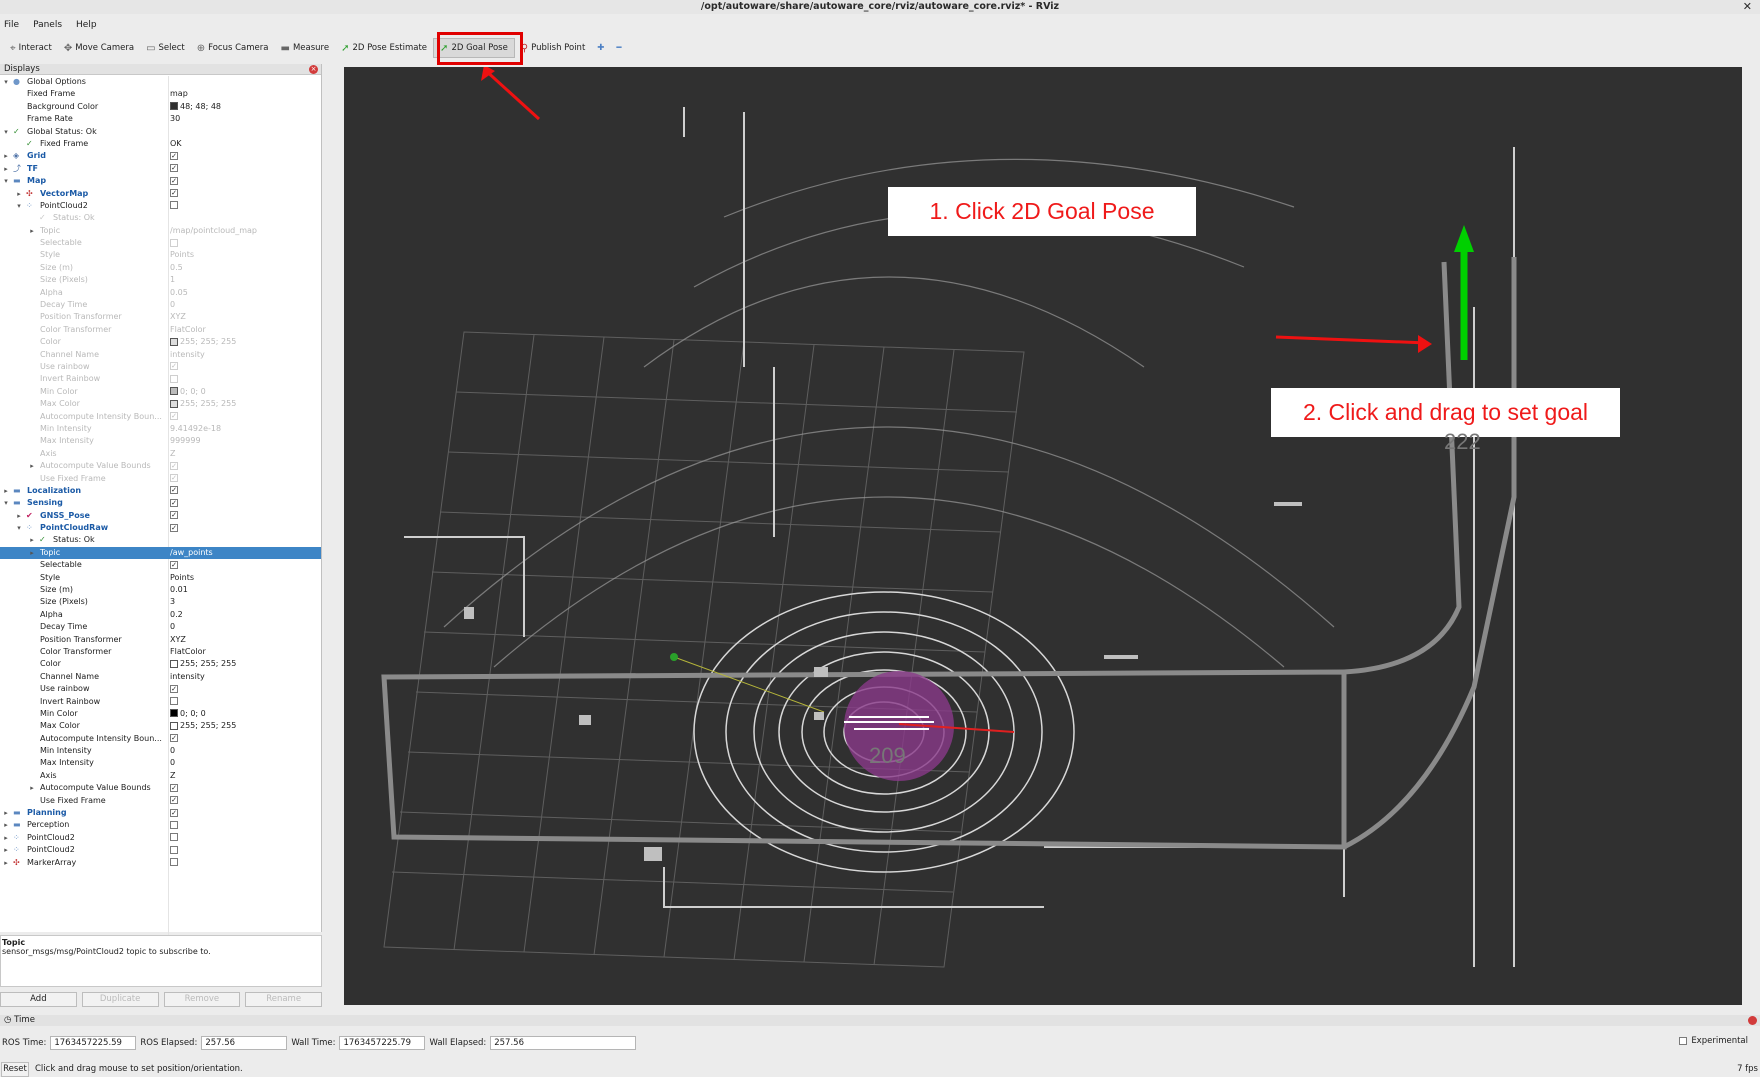  Describe the element at coordinates (304, 48) in the screenshot. I see `tool-measure-button: ▬ Measure` at that location.